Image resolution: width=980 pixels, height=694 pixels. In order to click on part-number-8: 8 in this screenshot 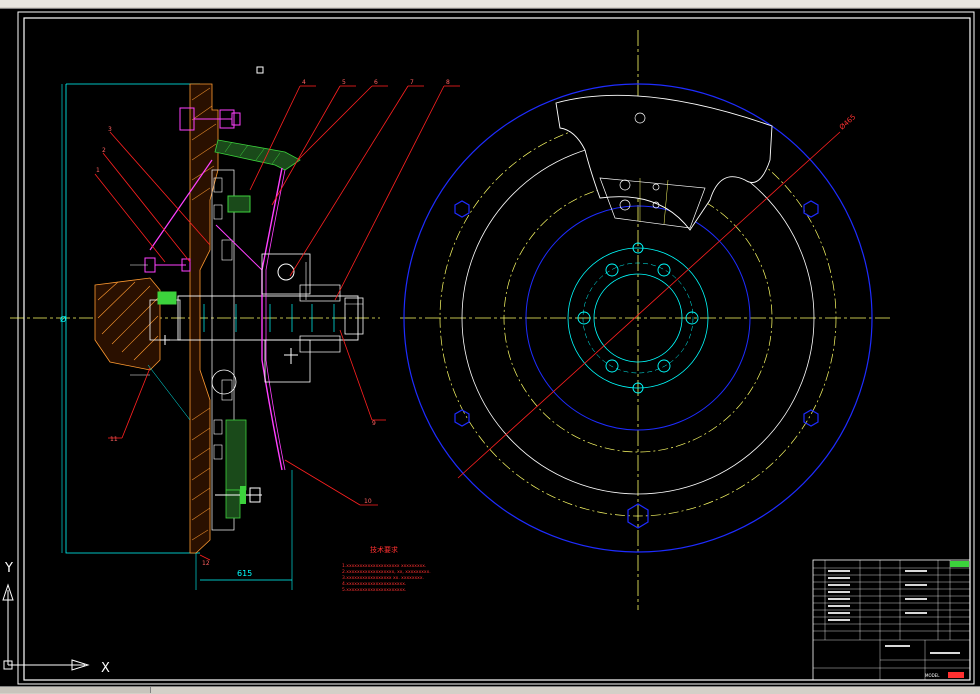, I will do `click(448, 82)`.